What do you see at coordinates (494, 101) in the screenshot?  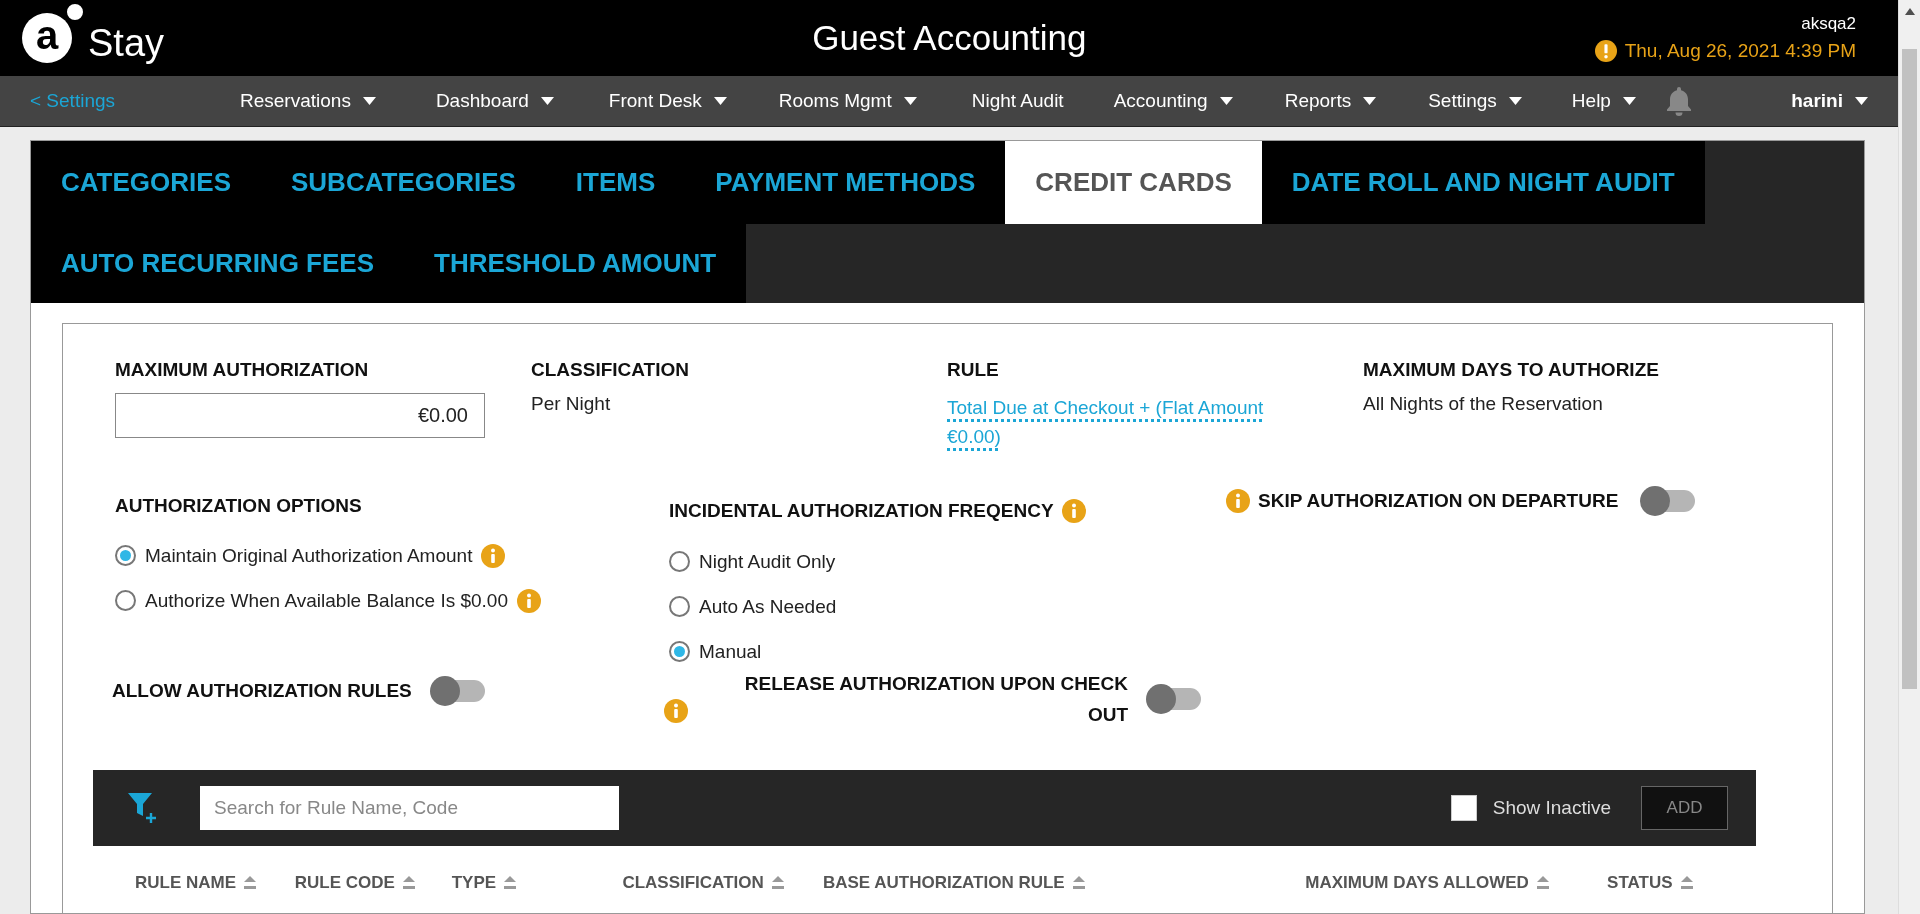 I see `nav-menu-item: Dashboard` at bounding box center [494, 101].